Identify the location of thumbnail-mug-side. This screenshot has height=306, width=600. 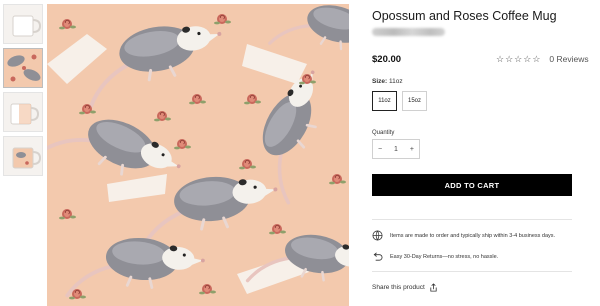
(23, 112).